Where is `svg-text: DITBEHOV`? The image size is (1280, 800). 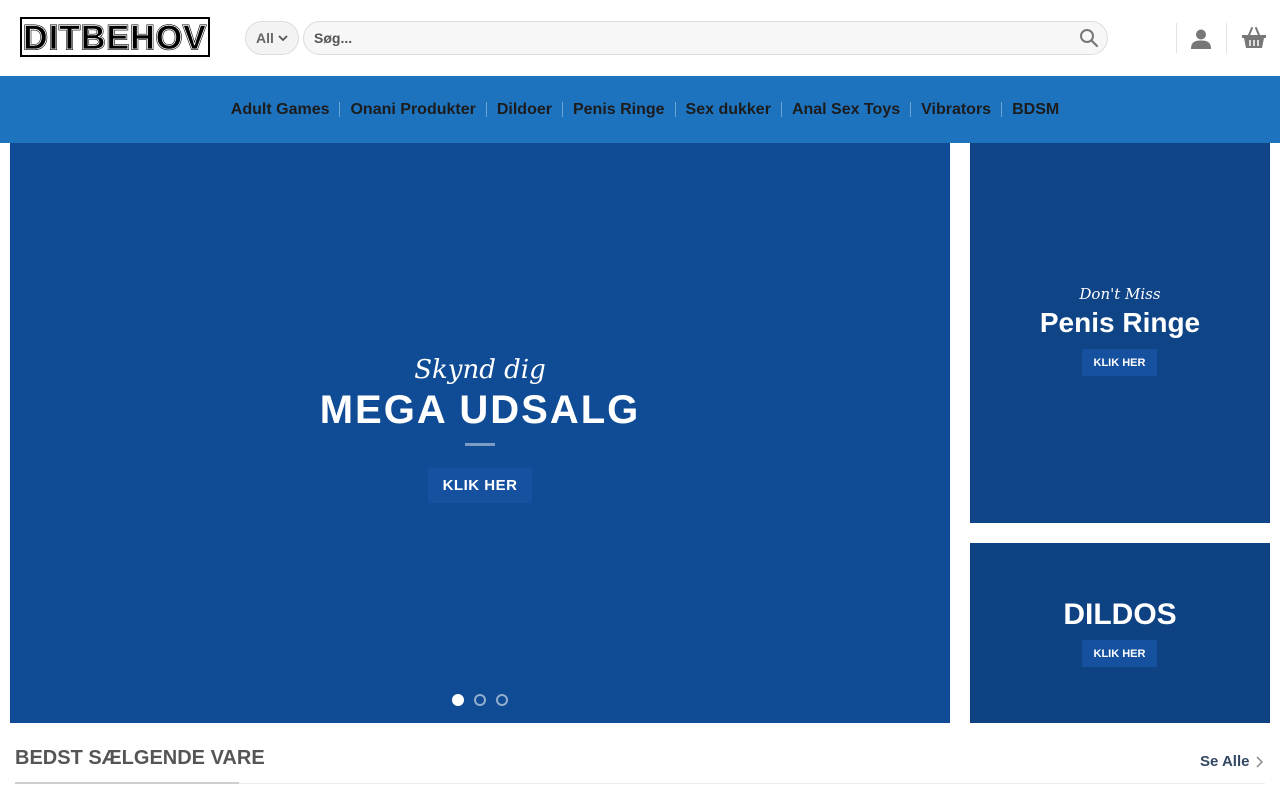 svg-text: DITBEHOV is located at coordinates (115, 38).